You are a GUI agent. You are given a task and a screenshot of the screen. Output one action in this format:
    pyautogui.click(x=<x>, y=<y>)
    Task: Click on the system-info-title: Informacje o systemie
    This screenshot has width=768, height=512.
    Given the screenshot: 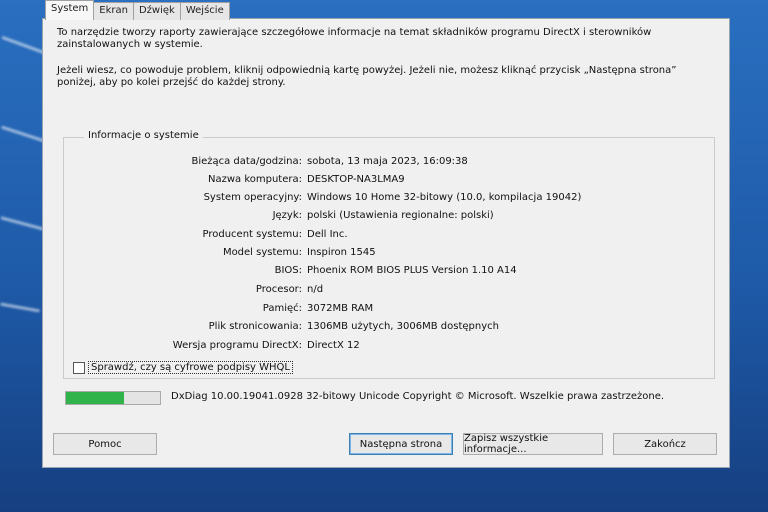 What is the action you would take?
    pyautogui.click(x=143, y=135)
    